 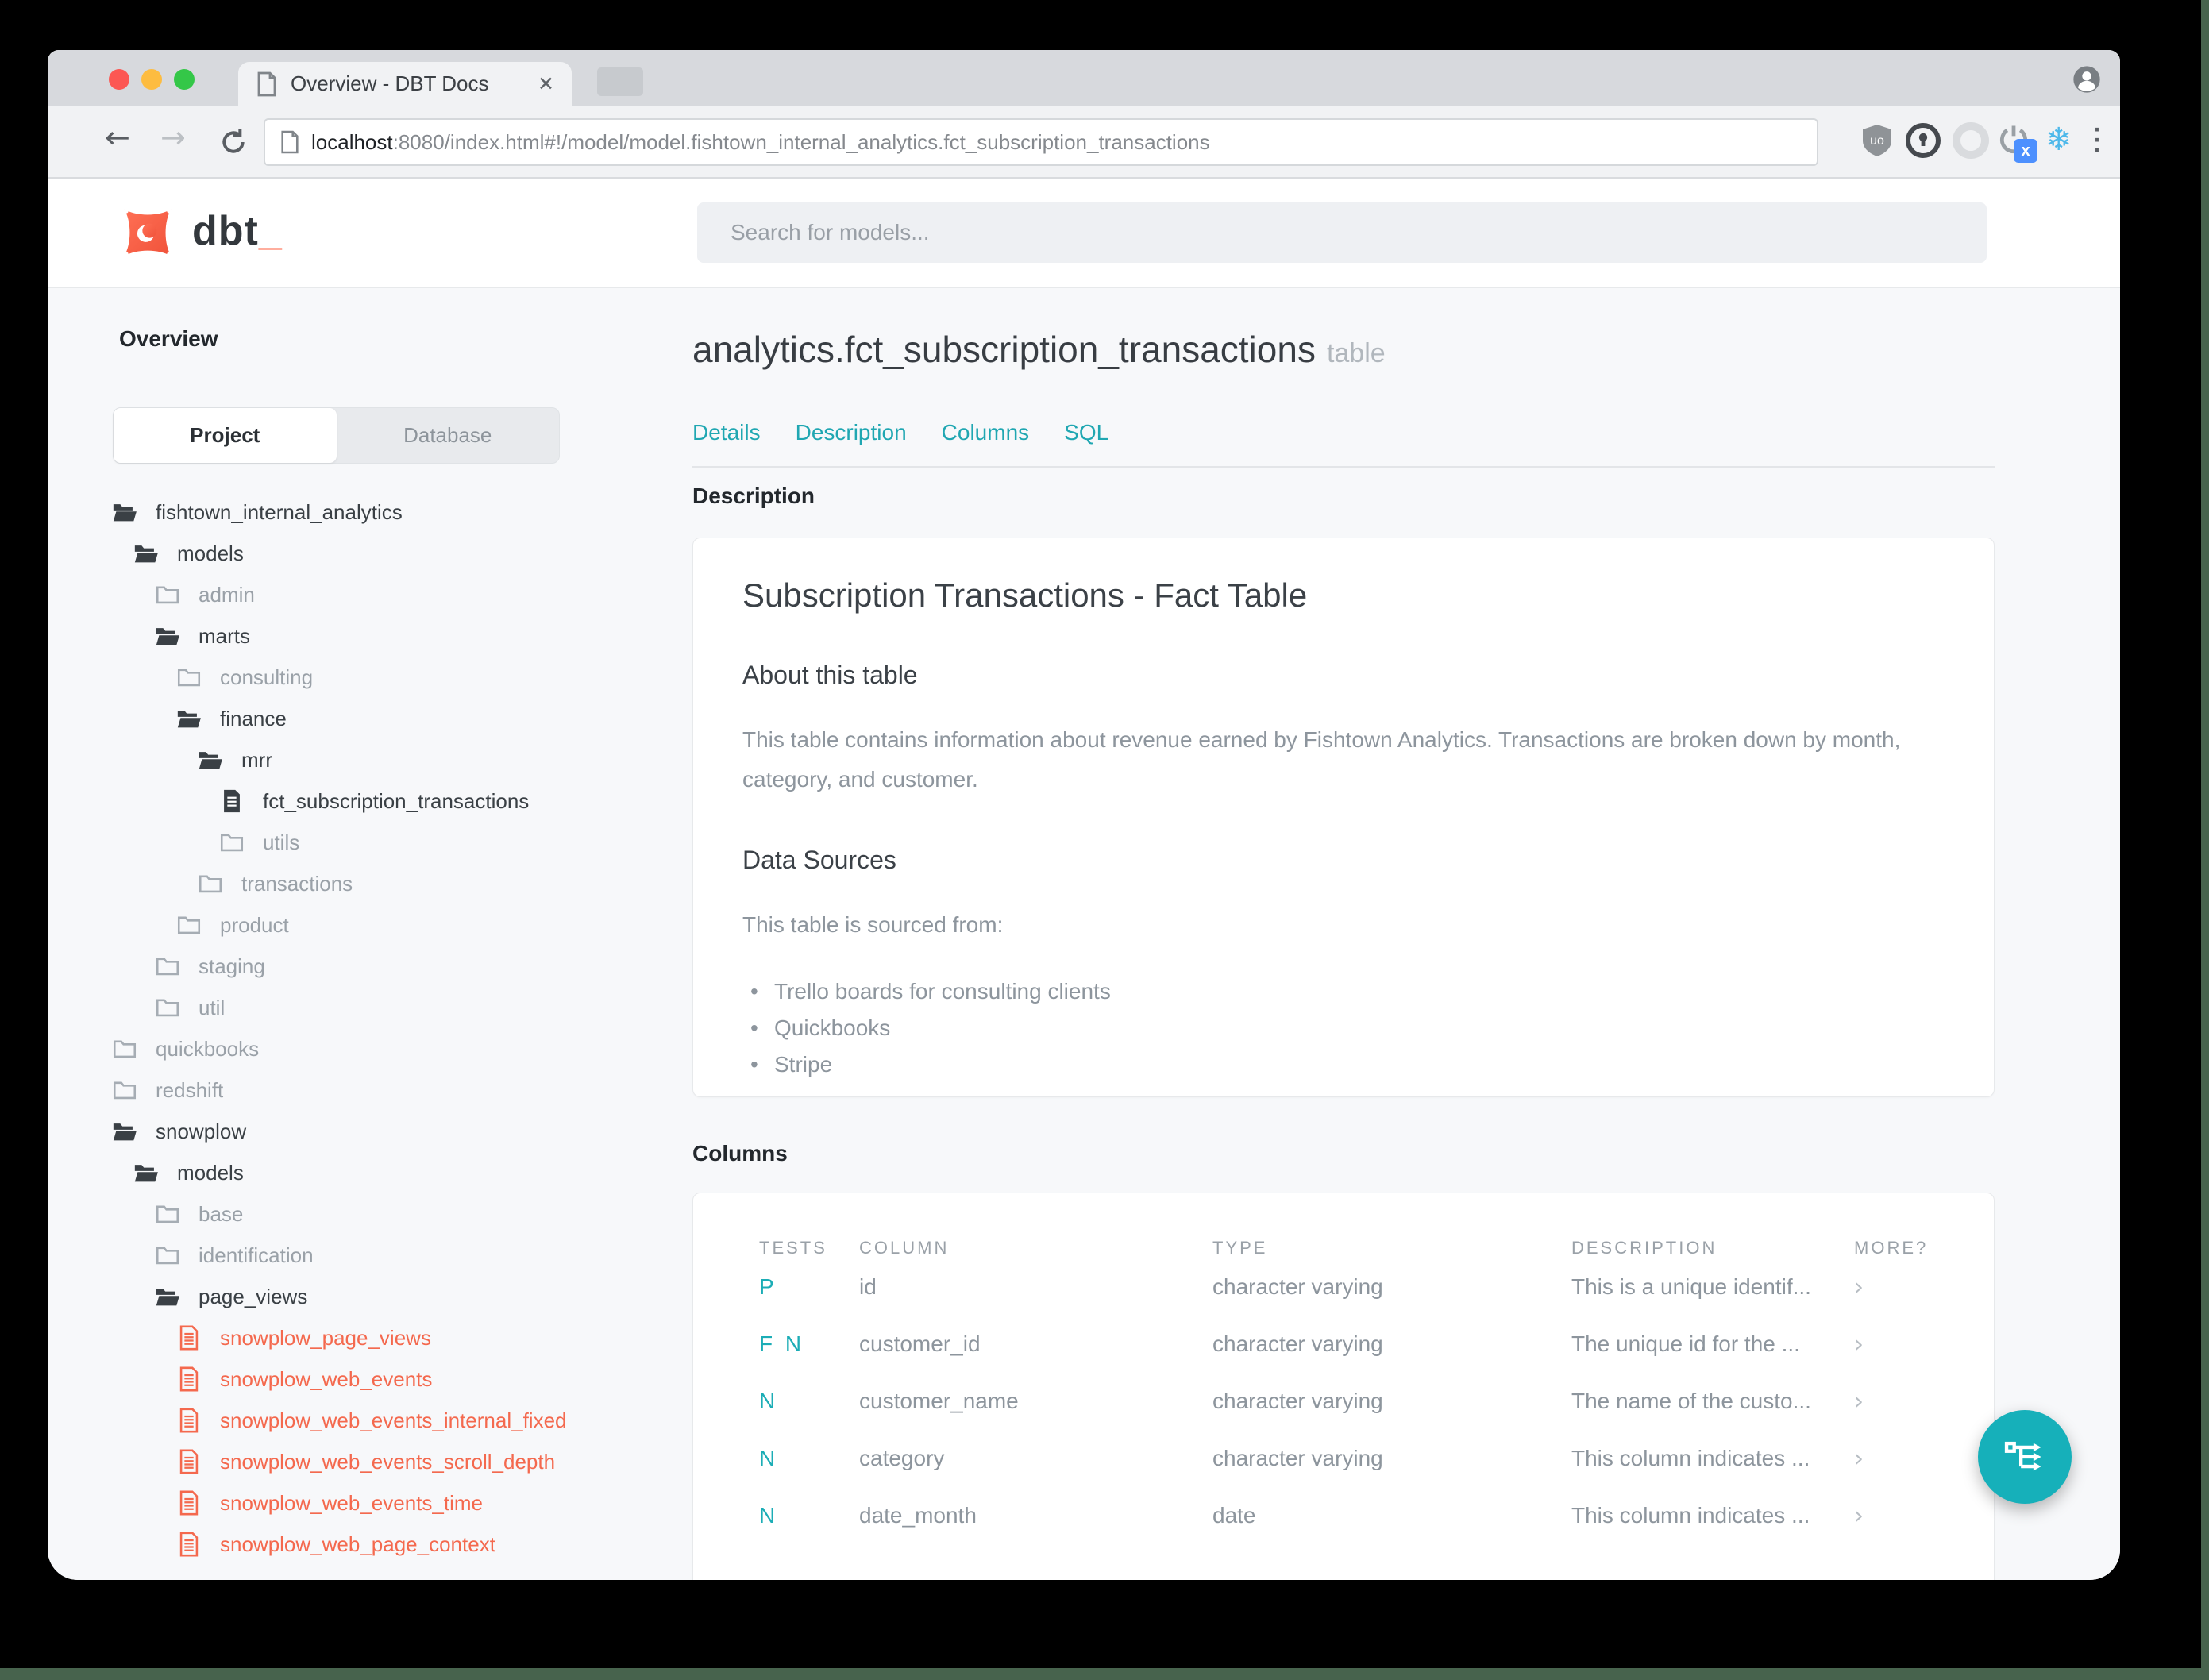 What do you see at coordinates (357, 1379) in the screenshot?
I see `tree-item-snowplow_web_events: snowplow_web_events` at bounding box center [357, 1379].